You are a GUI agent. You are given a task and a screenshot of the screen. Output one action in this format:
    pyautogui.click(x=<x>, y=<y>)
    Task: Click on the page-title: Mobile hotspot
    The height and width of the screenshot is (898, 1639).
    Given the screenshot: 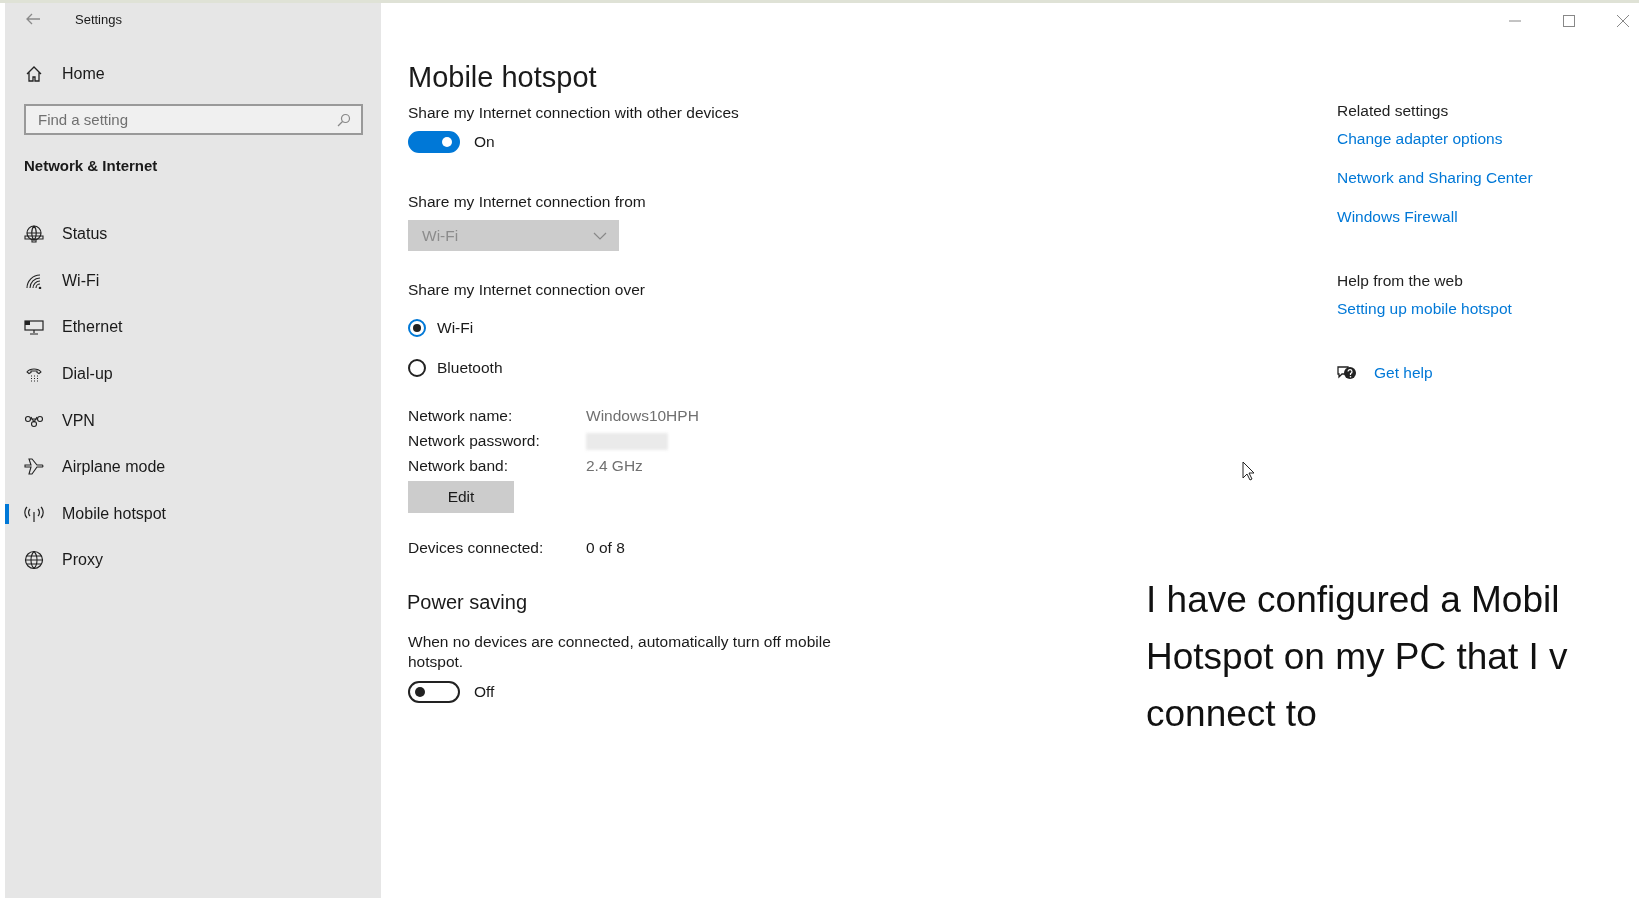 What is the action you would take?
    pyautogui.click(x=503, y=77)
    